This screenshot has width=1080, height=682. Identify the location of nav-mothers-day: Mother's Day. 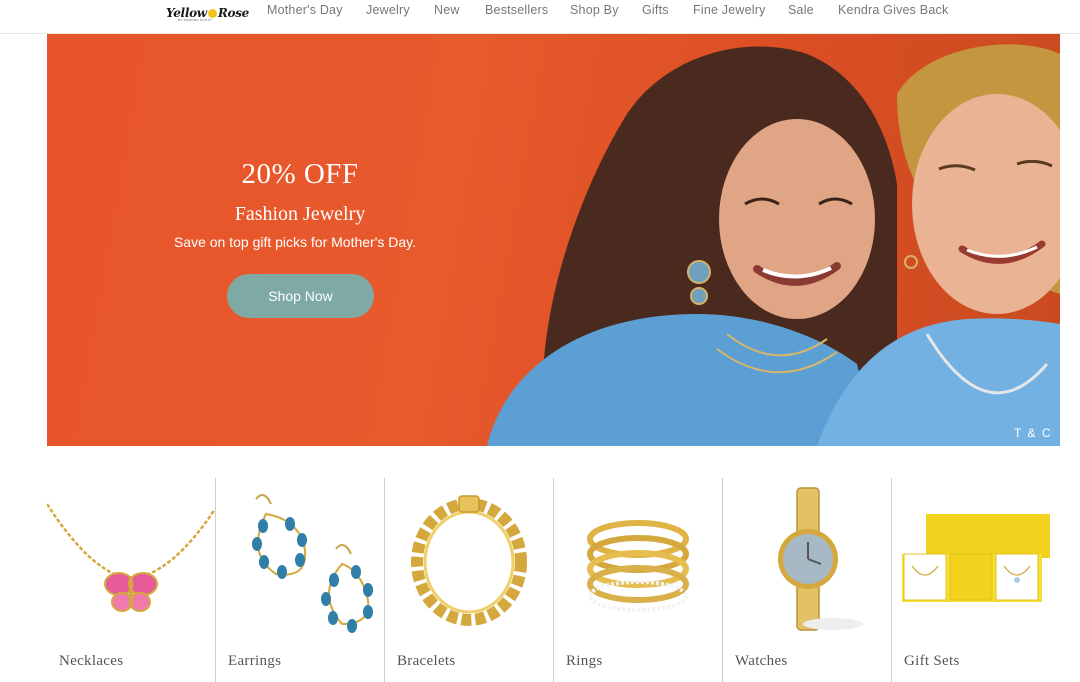
(305, 10).